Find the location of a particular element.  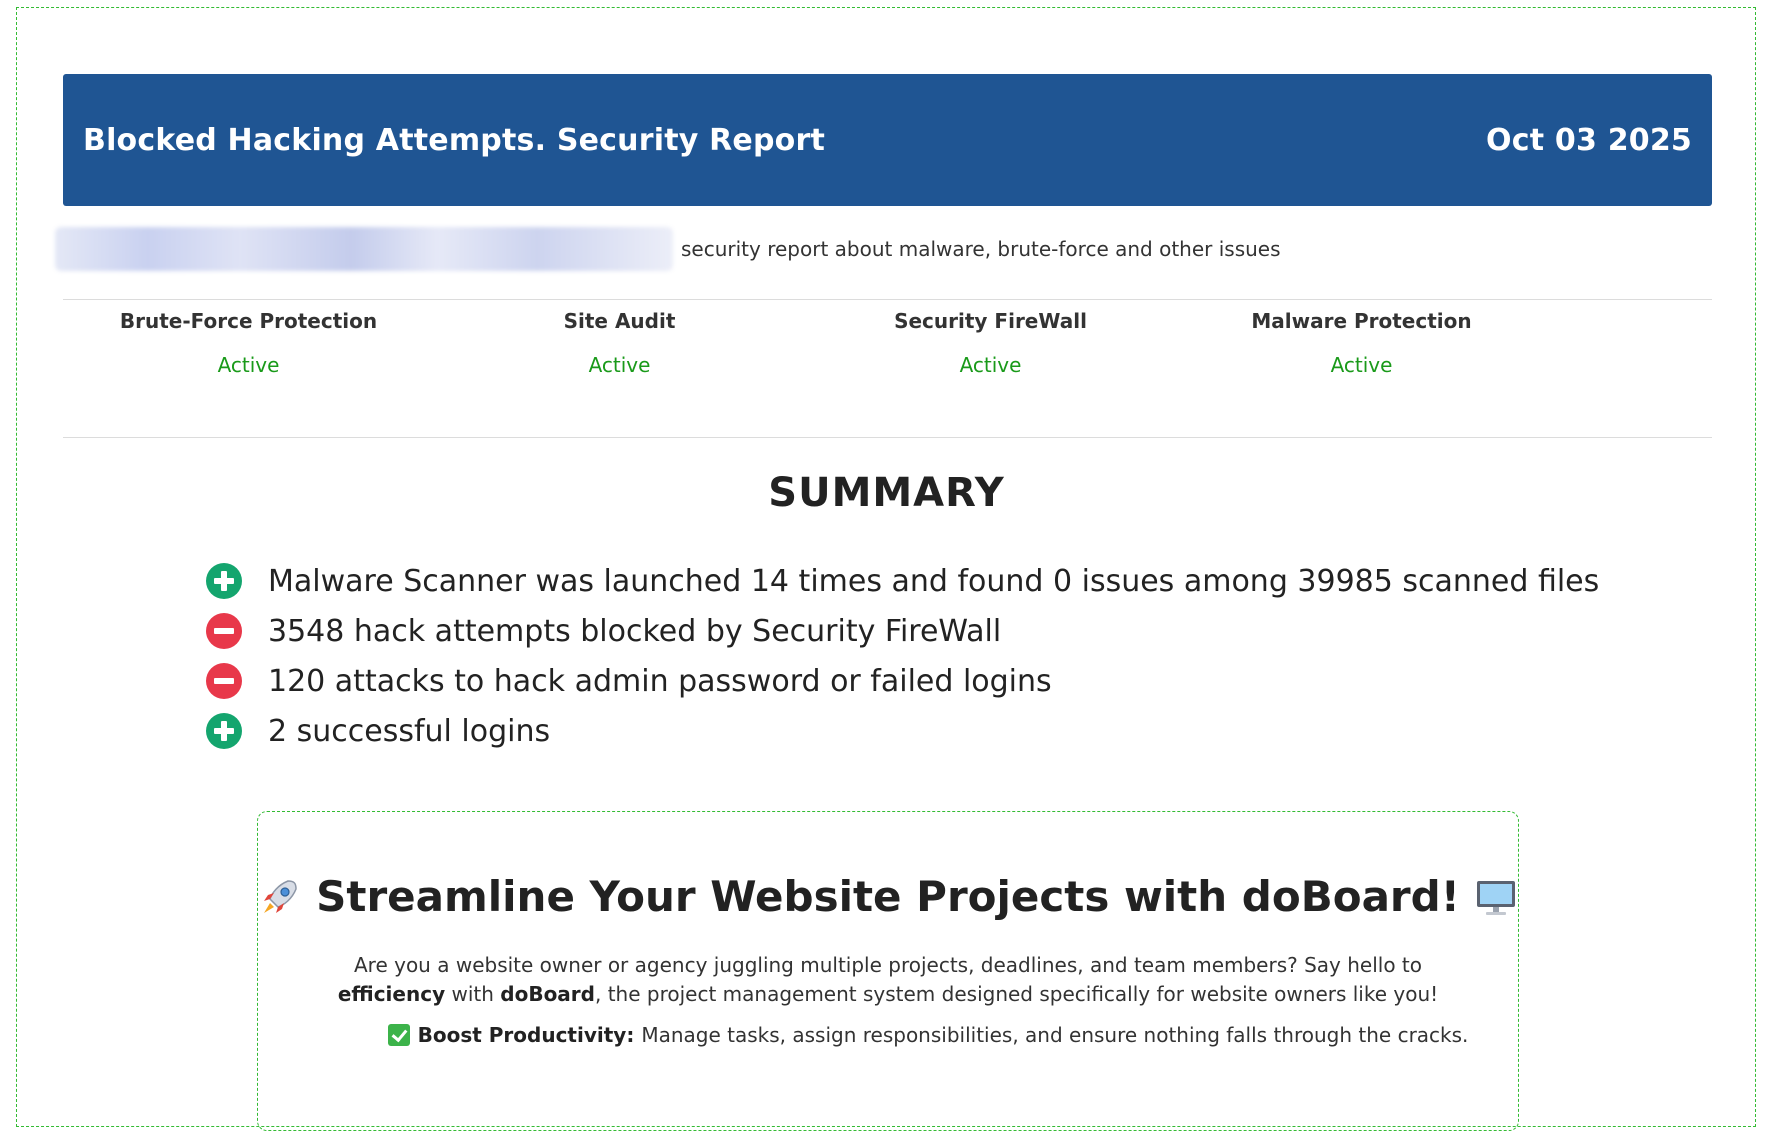

status-firewall: Security FireWall Active is located at coordinates (990, 343).